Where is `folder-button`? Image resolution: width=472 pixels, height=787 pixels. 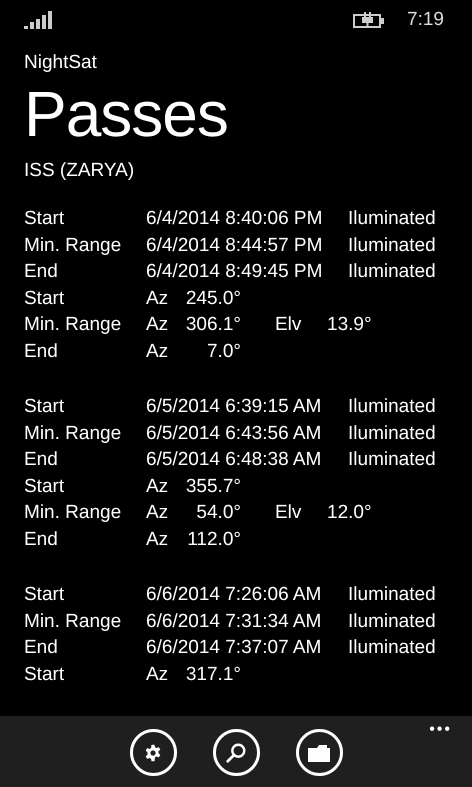 folder-button is located at coordinates (319, 752).